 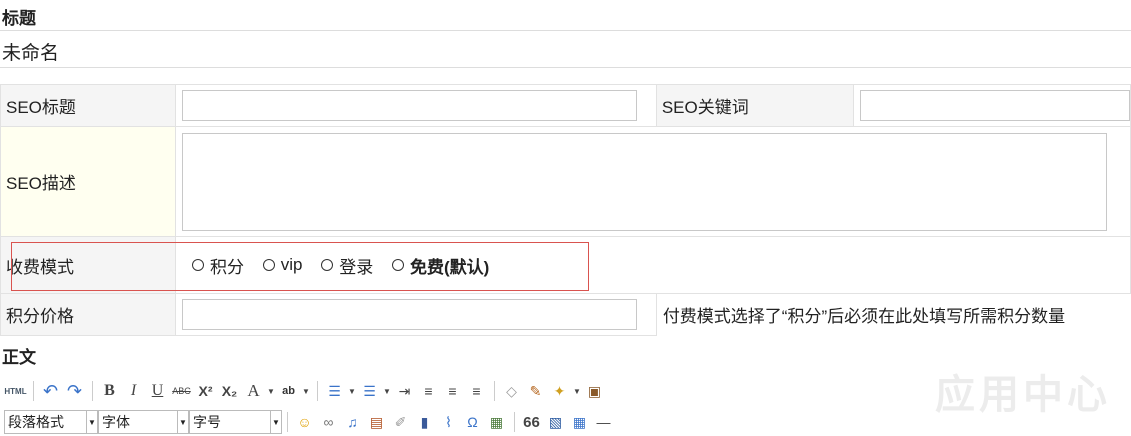 What do you see at coordinates (88, 314) in the screenshot?
I see `points-price-label: 积分价格` at bounding box center [88, 314].